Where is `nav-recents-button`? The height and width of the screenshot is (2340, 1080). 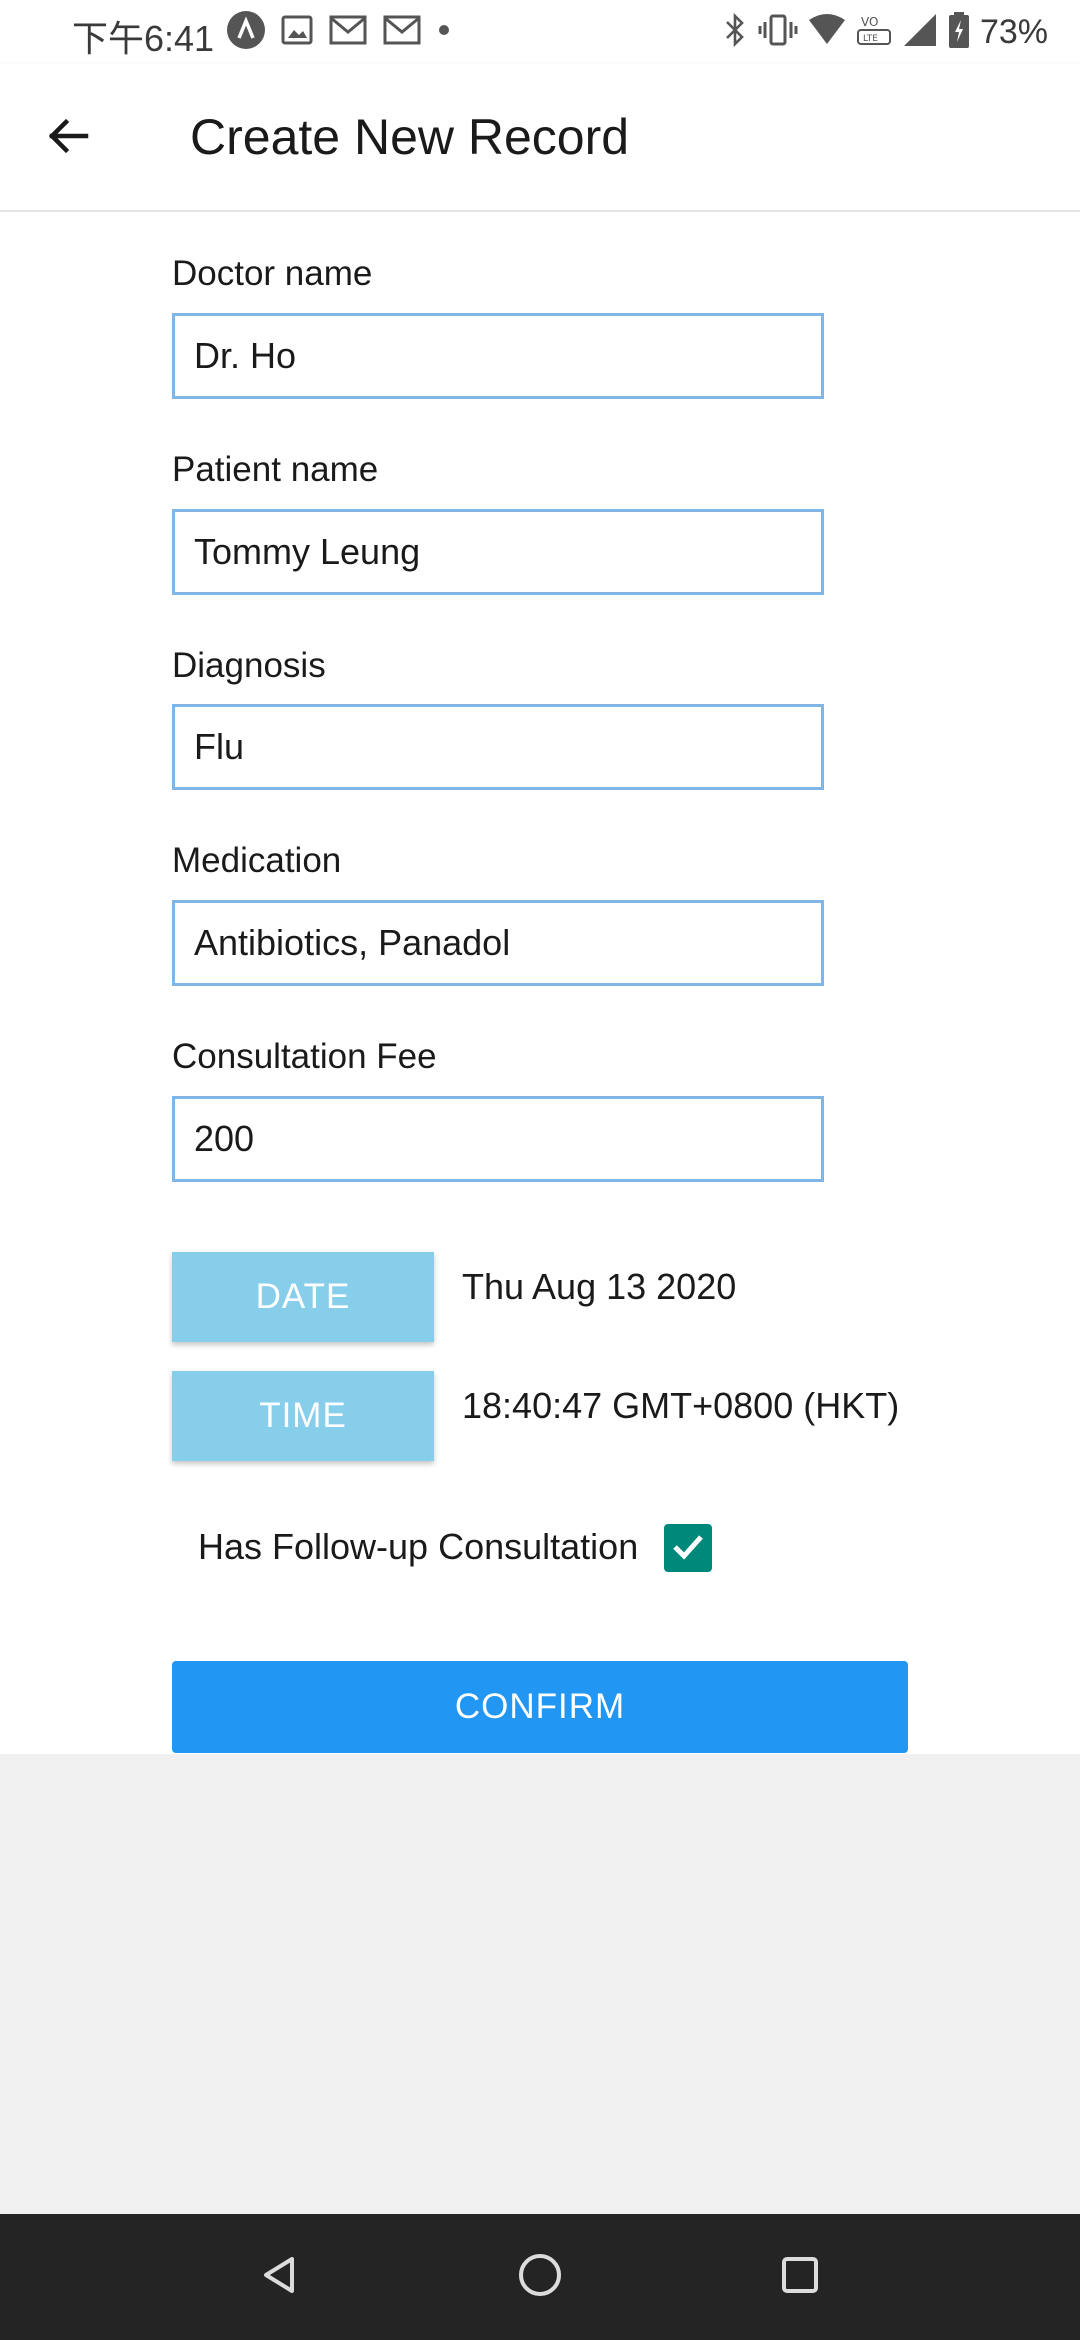 nav-recents-button is located at coordinates (800, 2277).